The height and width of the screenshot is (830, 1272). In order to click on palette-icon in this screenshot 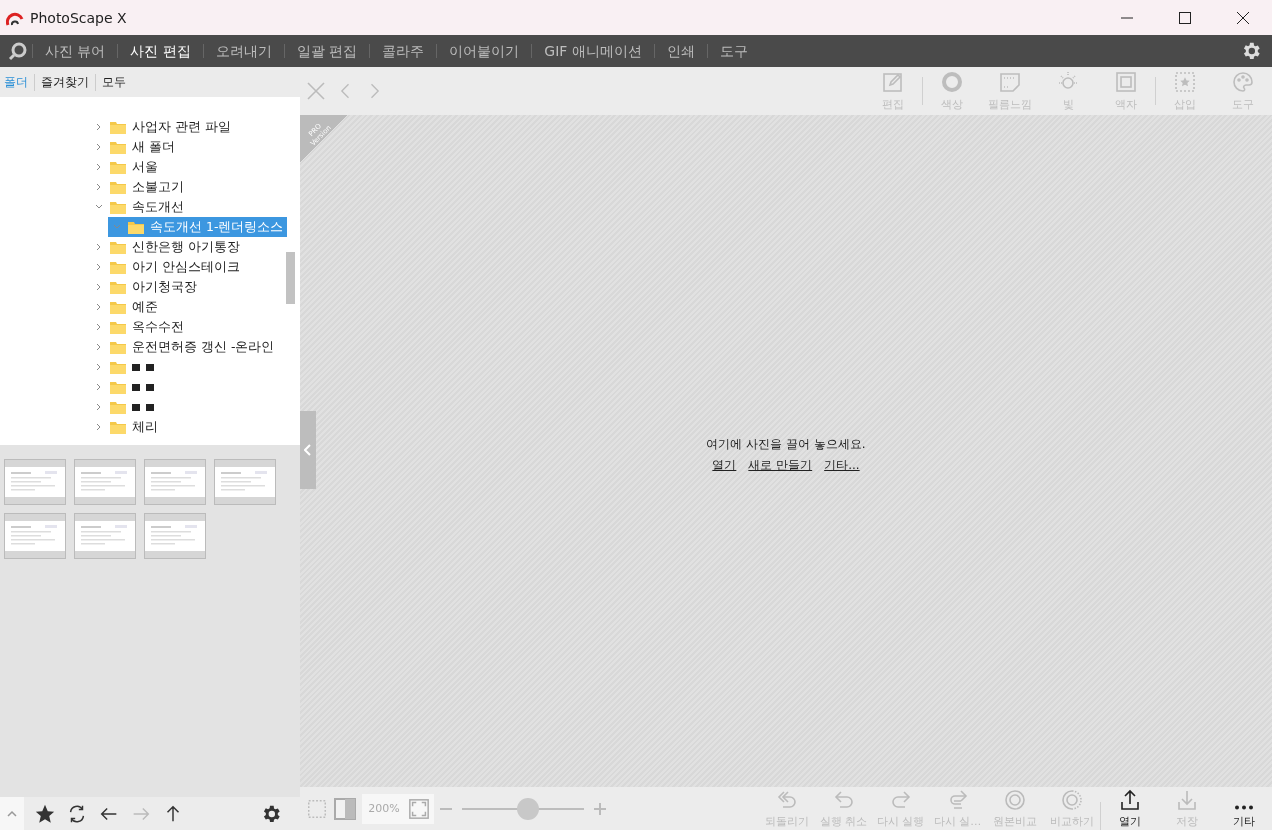, I will do `click(1243, 82)`.